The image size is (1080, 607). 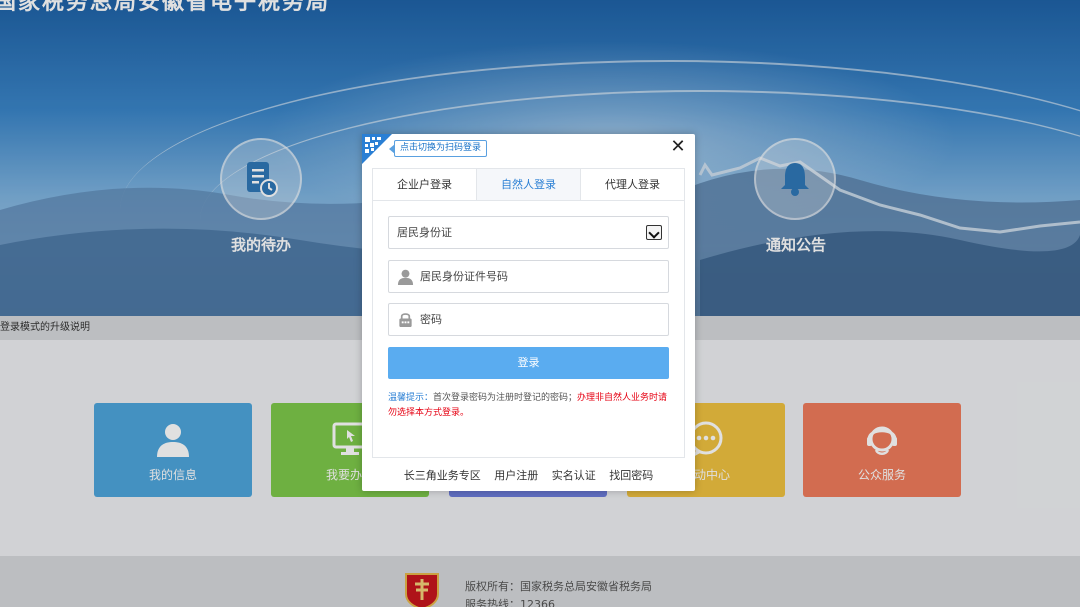 I want to click on tip-text: 首次登录密码为注册时登记的密码；, so click(x=505, y=398).